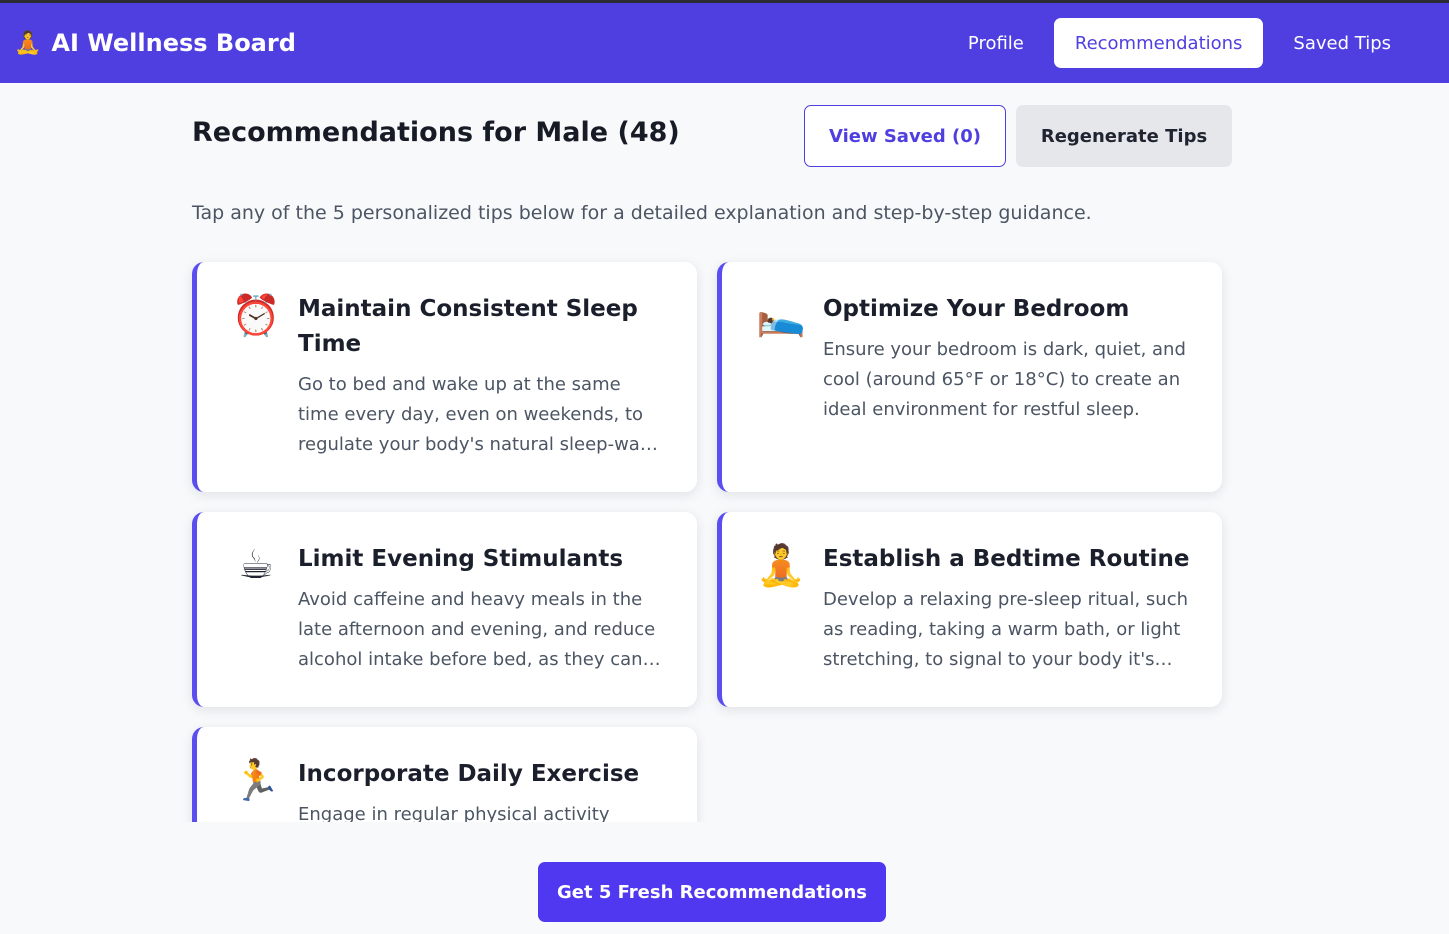 The image size is (1449, 934). I want to click on nav-links: Profile Recommendations Saved Tips, so click(1175, 43).